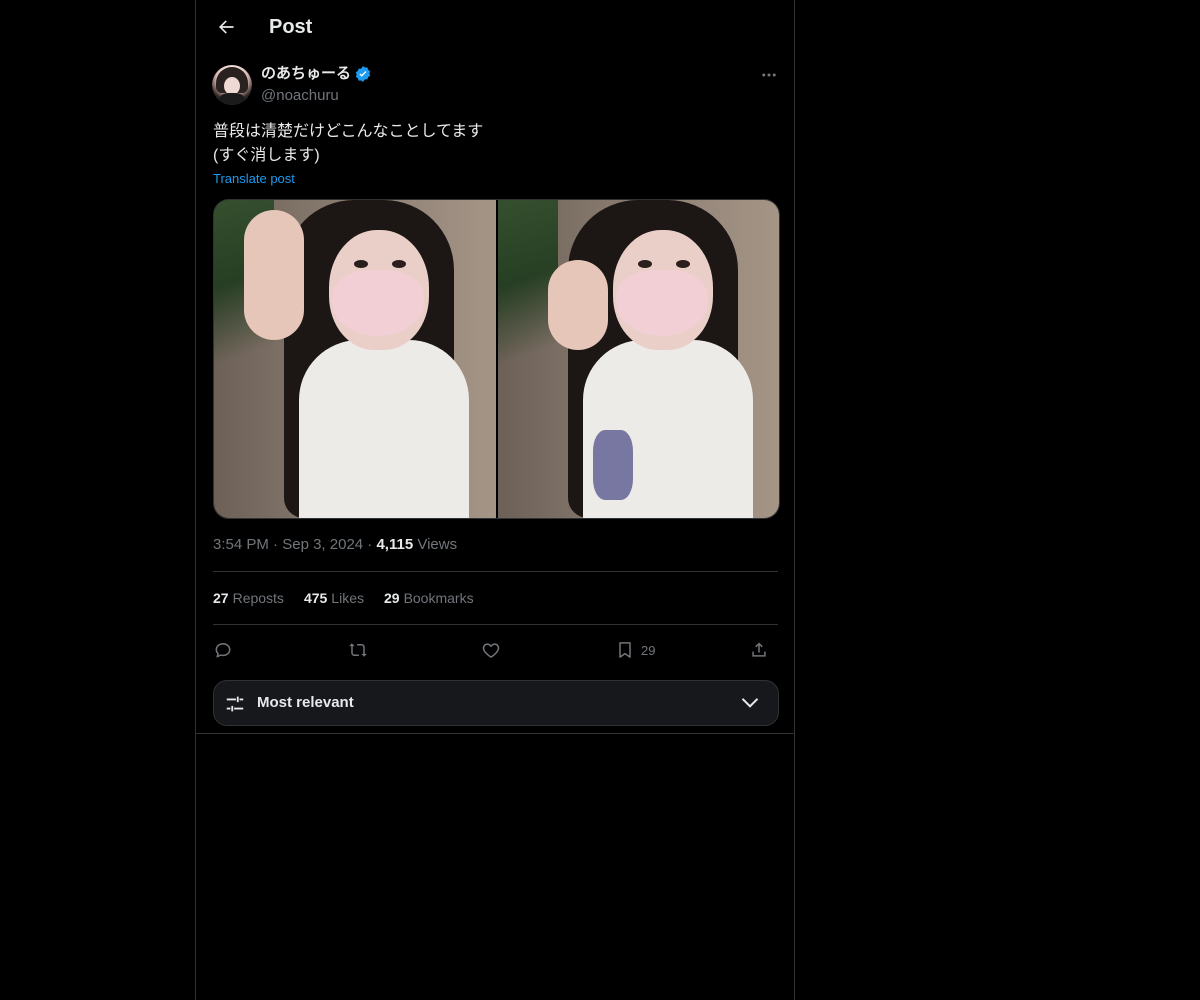  What do you see at coordinates (429, 598) in the screenshot?
I see `bookmarks-stat: 29 Bookmarks` at bounding box center [429, 598].